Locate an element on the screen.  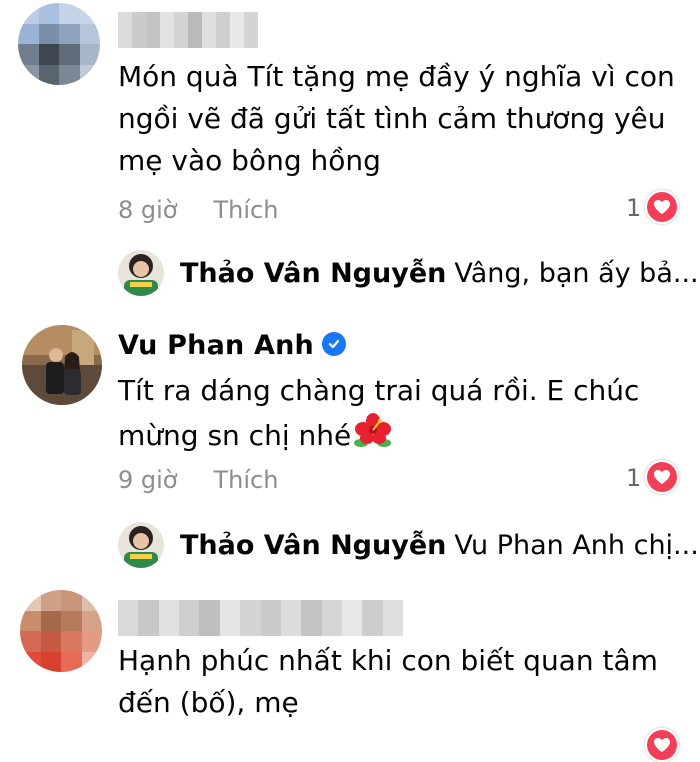
commenter-avatar is located at coordinates (62, 365).